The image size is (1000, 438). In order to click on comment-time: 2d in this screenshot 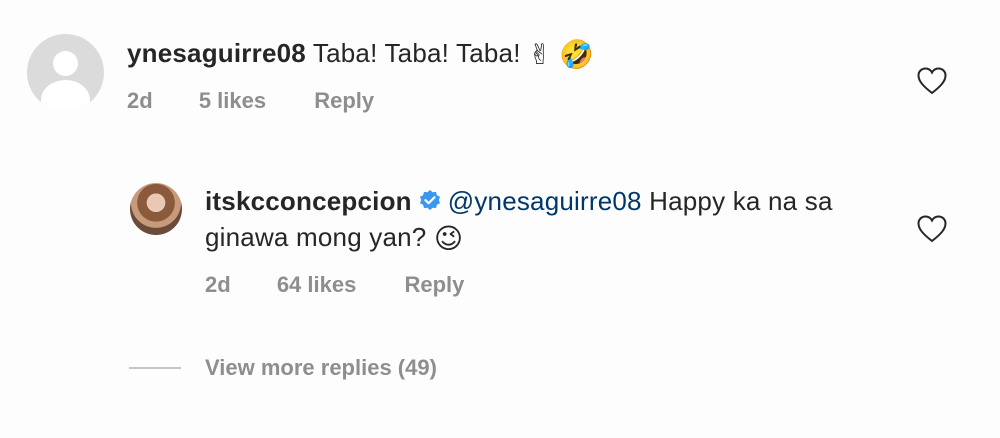, I will do `click(140, 101)`.